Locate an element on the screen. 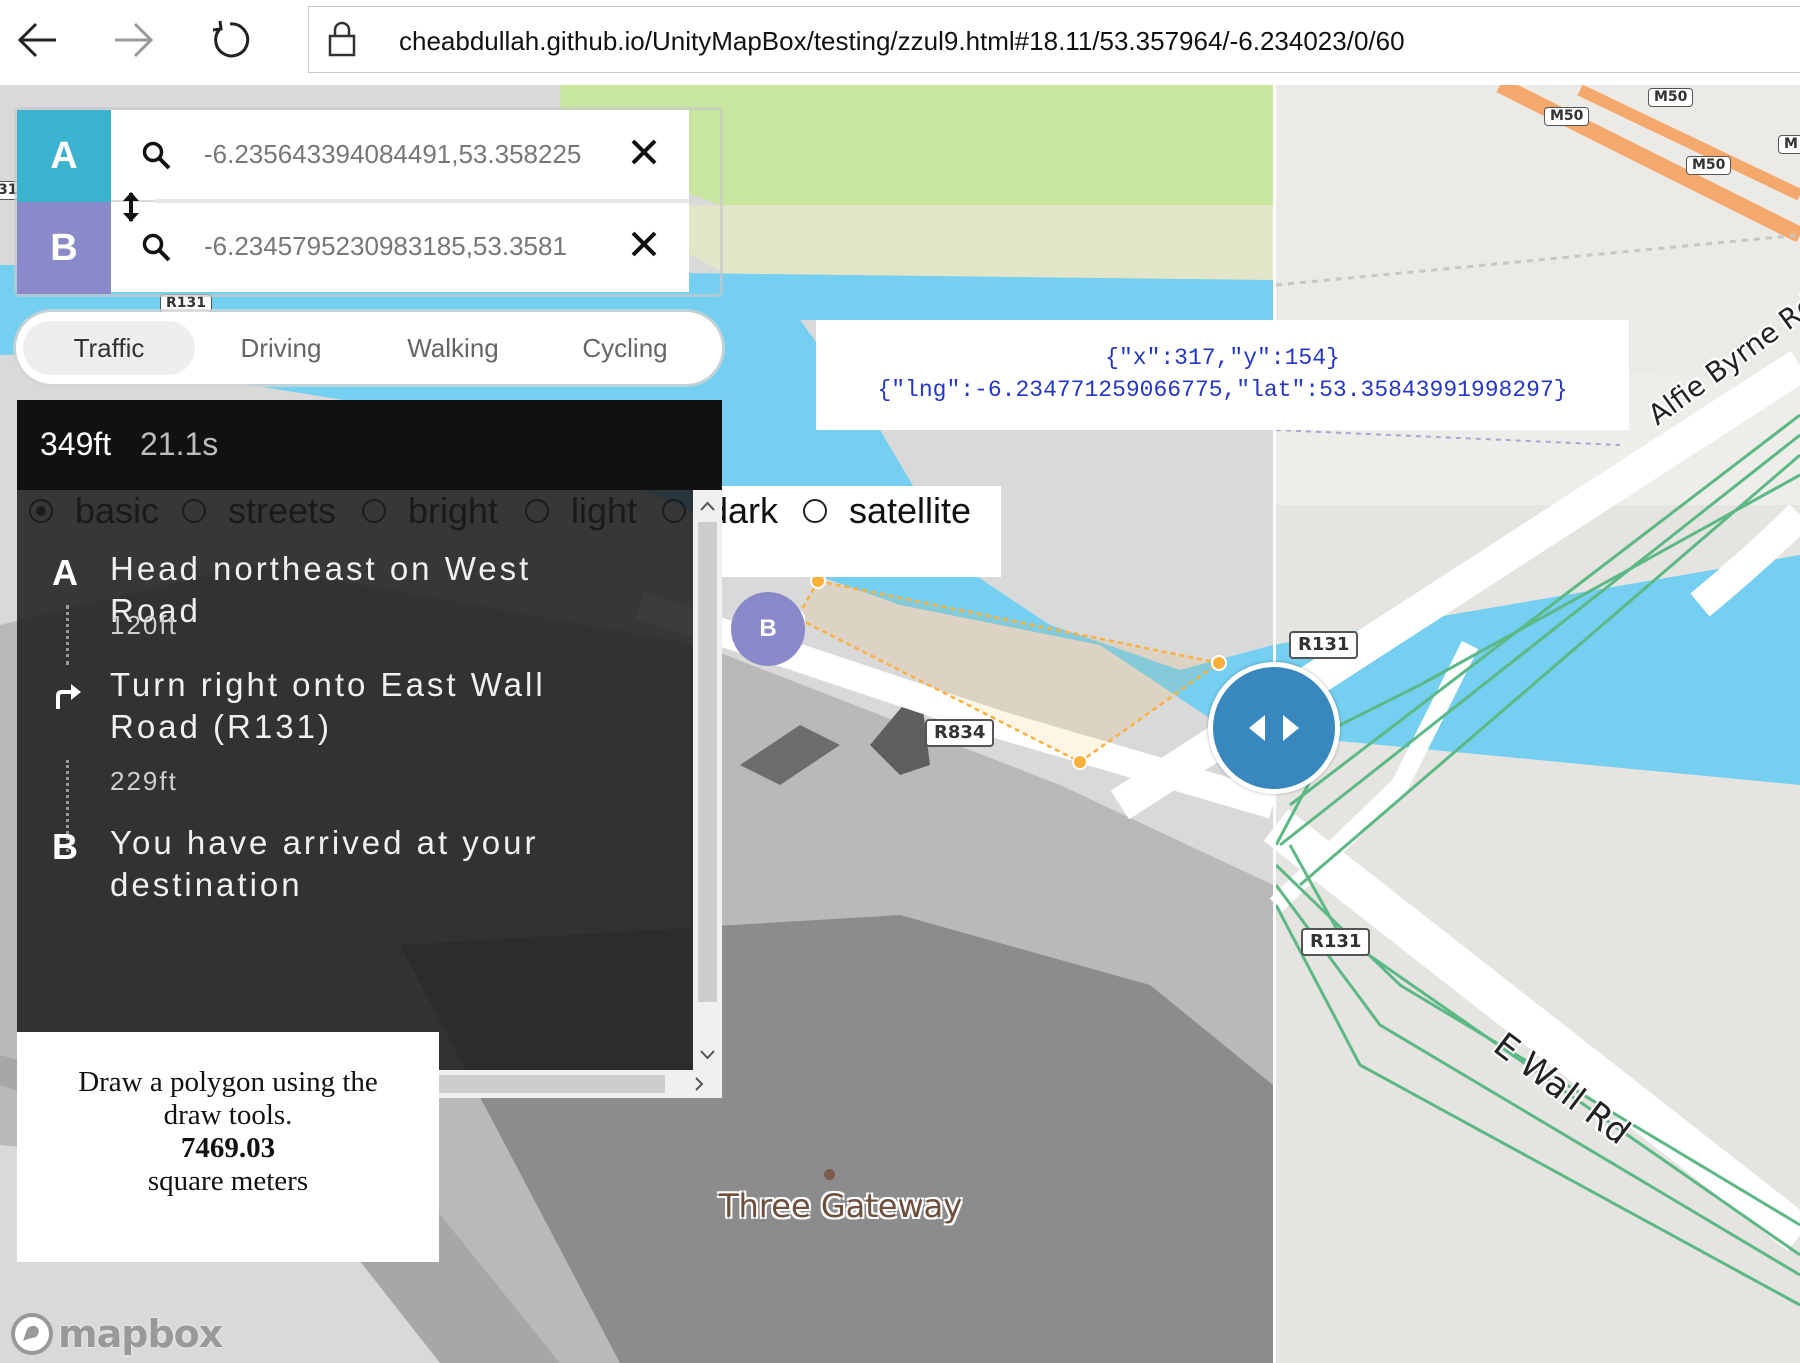 Image resolution: width=1800 pixels, height=1363 pixels. origin-tag: A is located at coordinates (64, 156).